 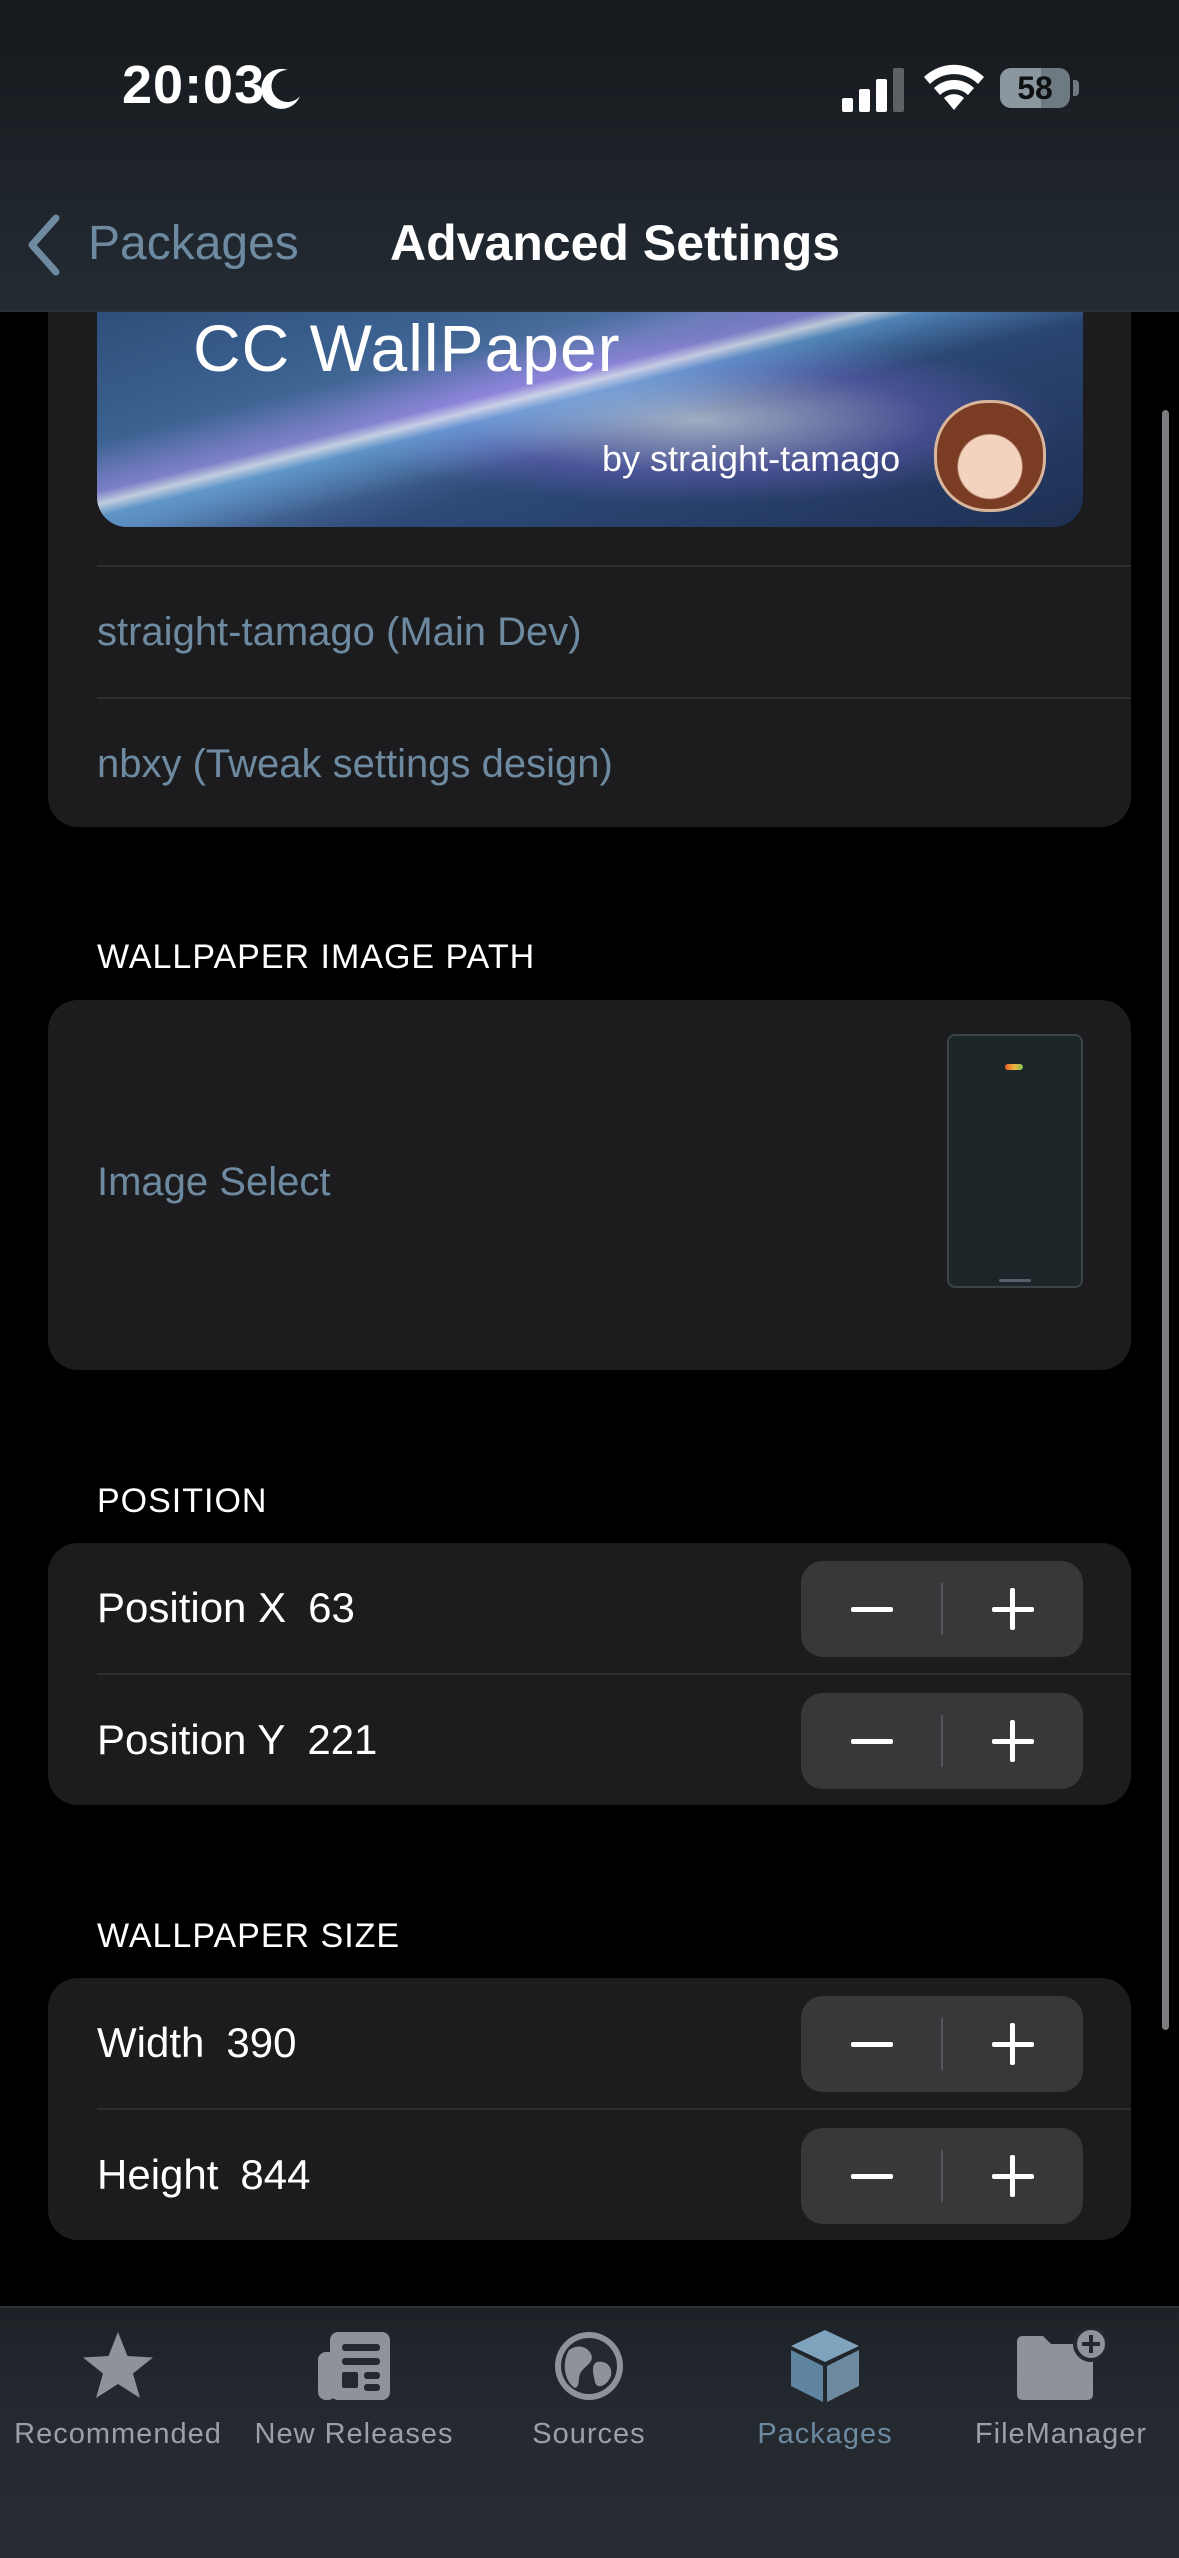 I want to click on height-row: Height 844, so click(x=203, y=2175).